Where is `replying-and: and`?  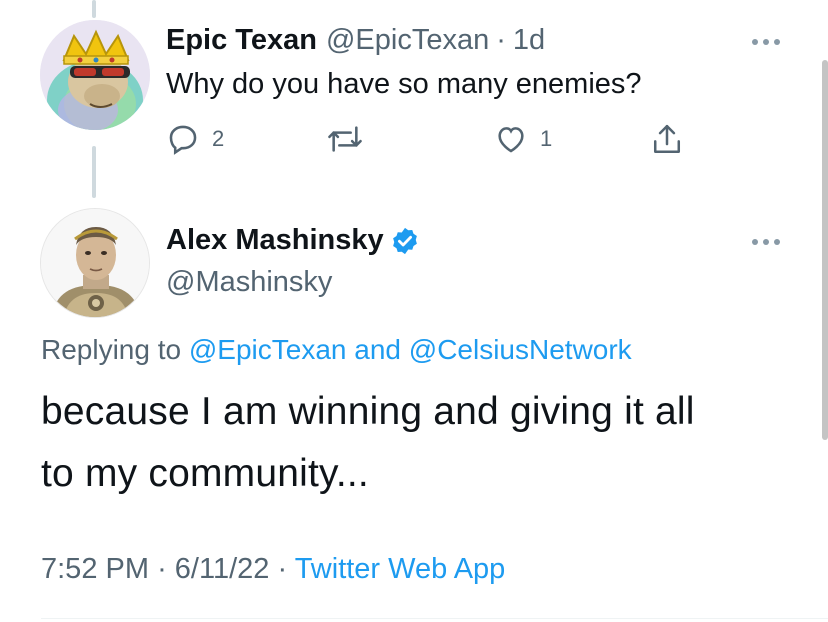
replying-and: and is located at coordinates (377, 349).